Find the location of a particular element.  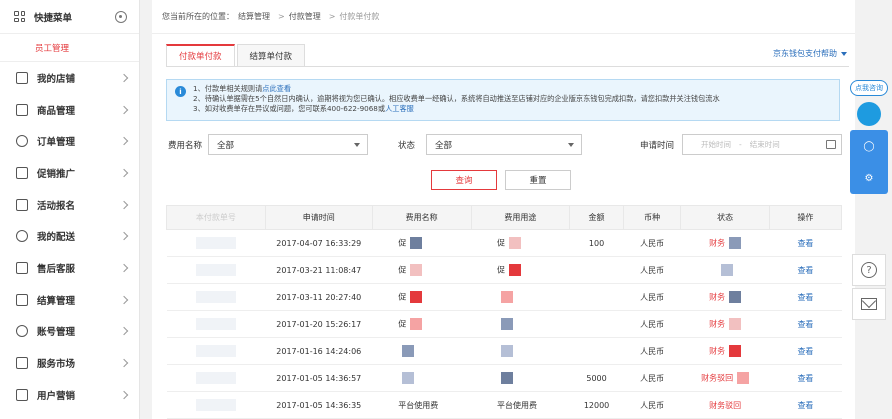

sidebar-item: 商品管理 is located at coordinates (69, 110).